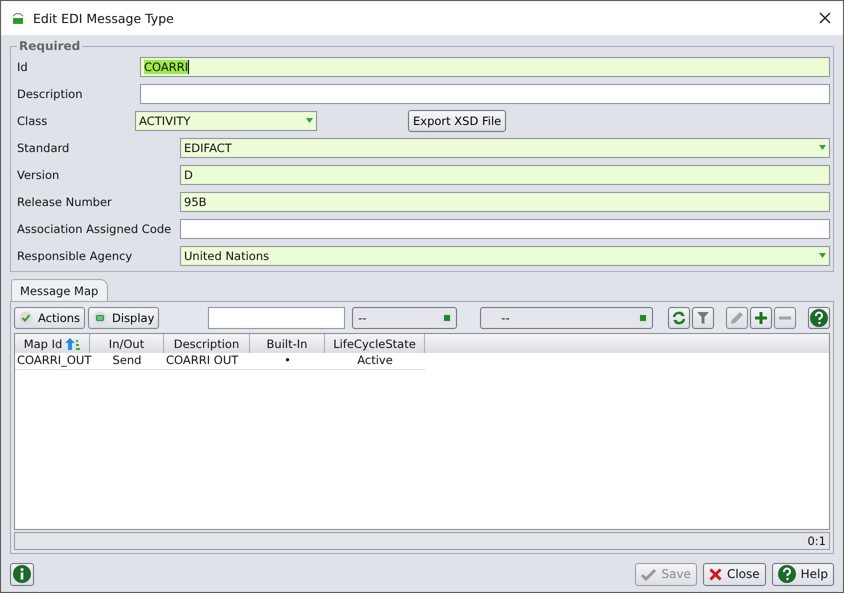 The image size is (844, 593). Describe the element at coordinates (50, 46) in the screenshot. I see `group-title: Required` at that location.